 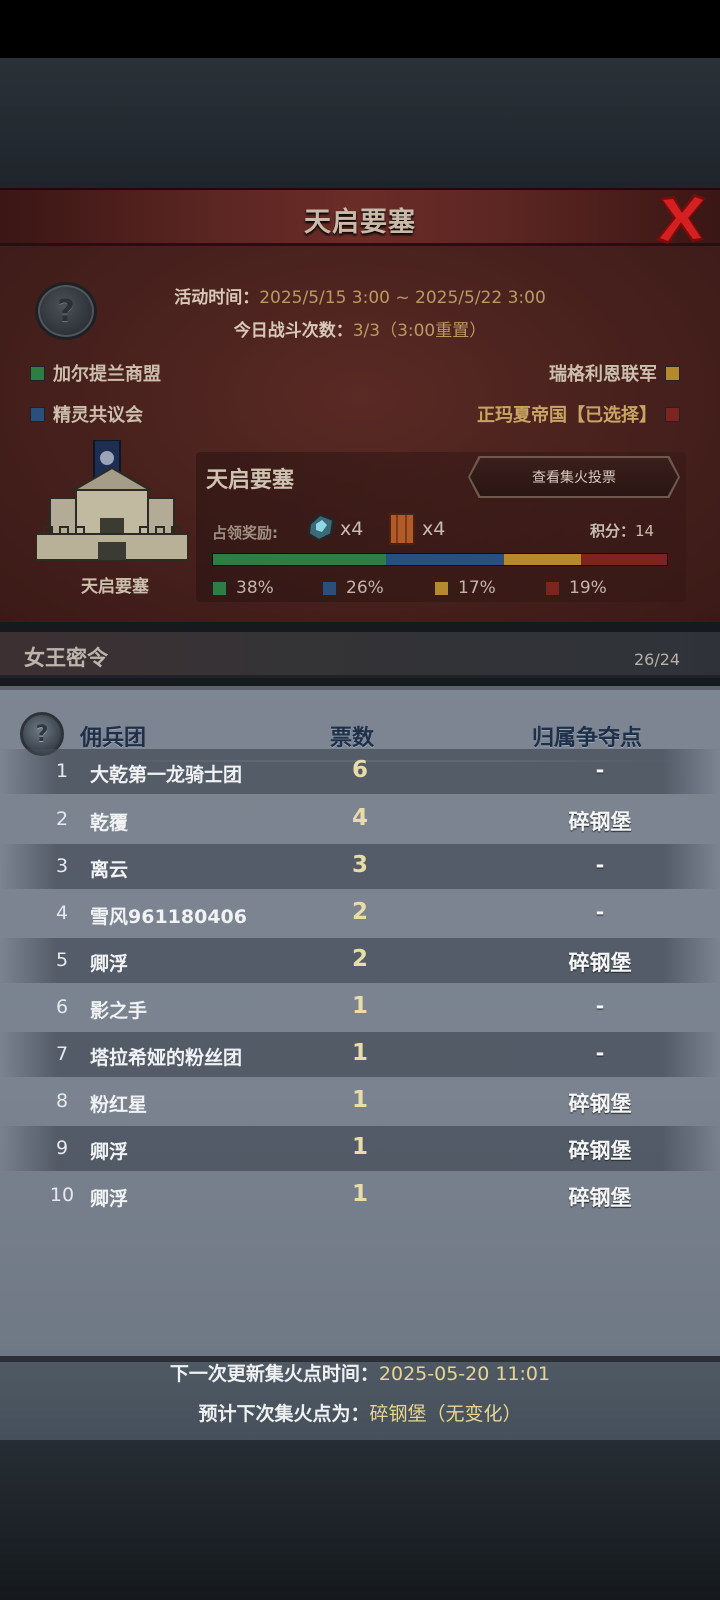 I want to click on page-title: 天启要塞, so click(x=360, y=222).